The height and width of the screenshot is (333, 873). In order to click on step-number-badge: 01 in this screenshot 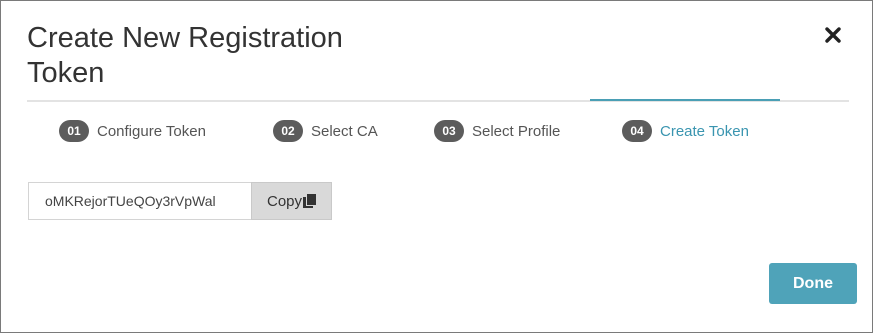, I will do `click(74, 131)`.